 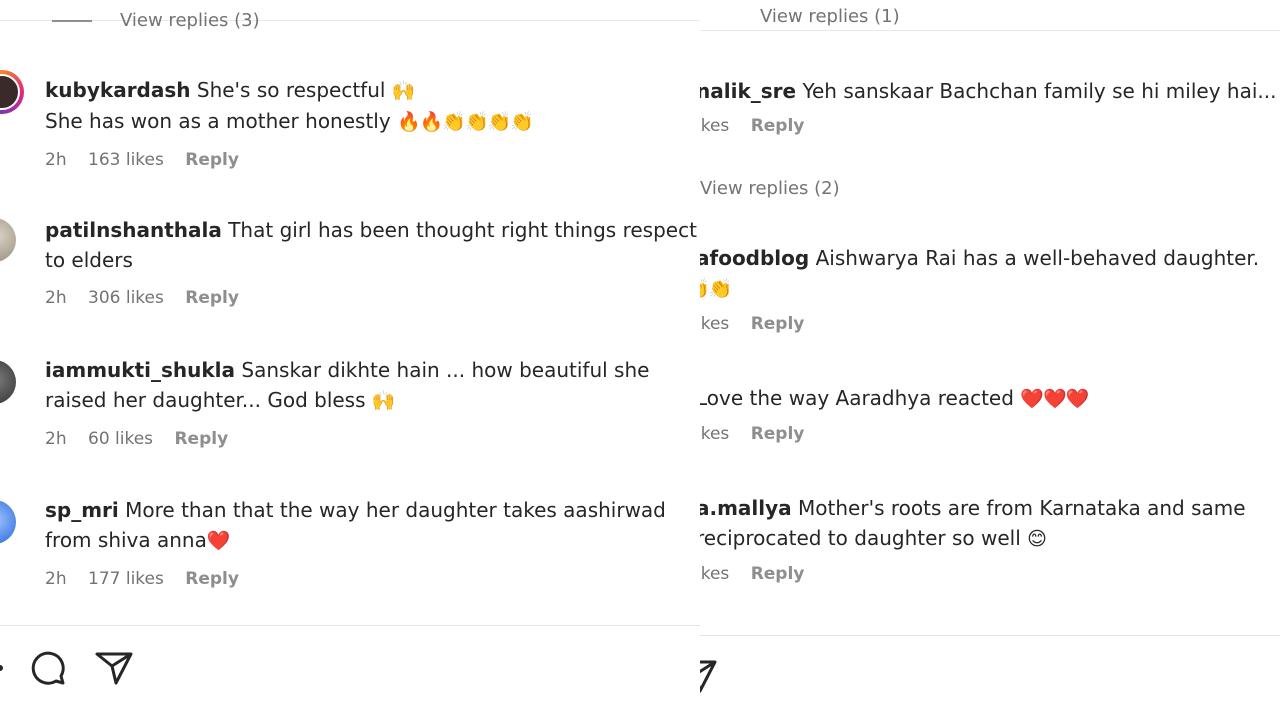 I want to click on comment-meta: 2h 60 likes Reply, so click(x=347, y=439).